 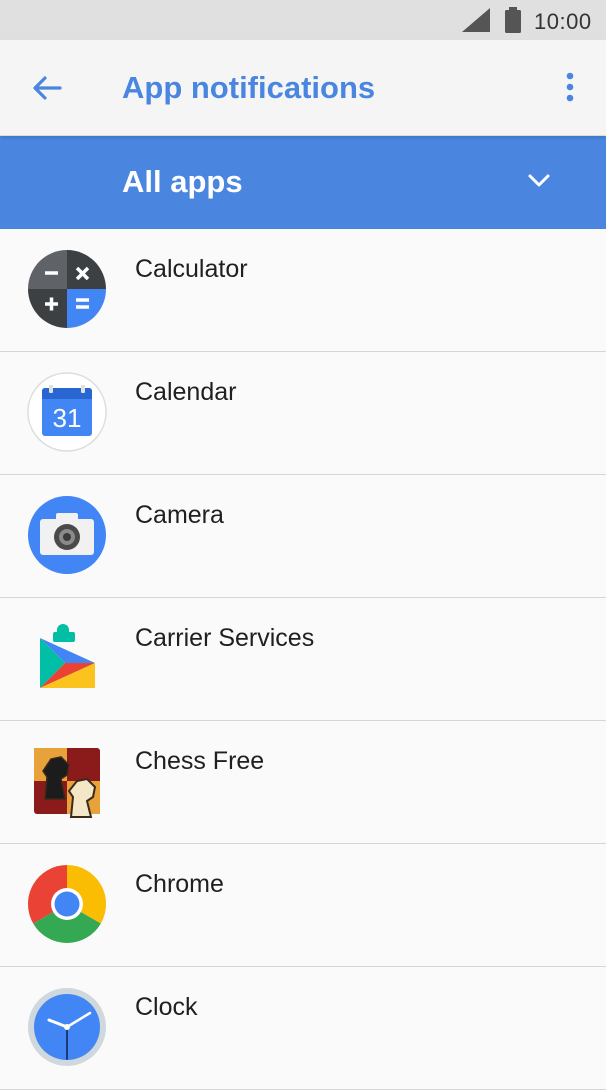 What do you see at coordinates (303, 182) in the screenshot?
I see `app-filter-dropdown: All apps` at bounding box center [303, 182].